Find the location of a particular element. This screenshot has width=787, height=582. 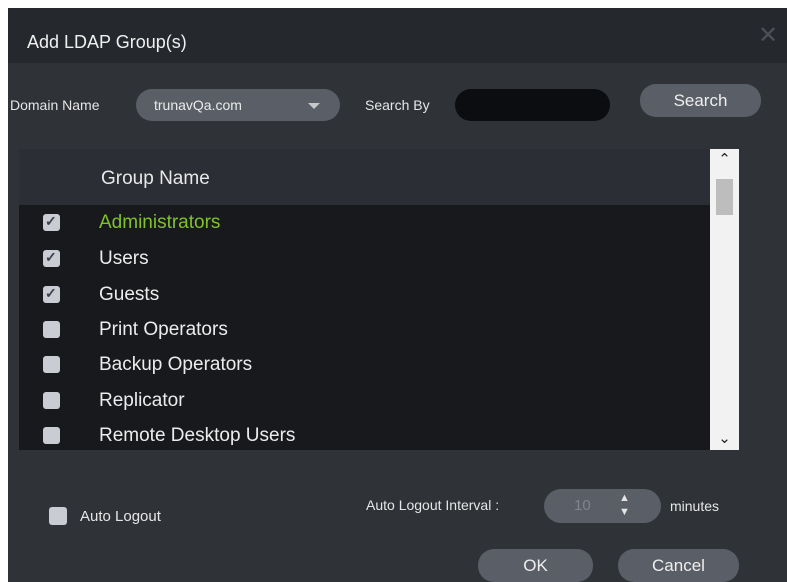

chevron-down-icon: ▼ is located at coordinates (624, 512).